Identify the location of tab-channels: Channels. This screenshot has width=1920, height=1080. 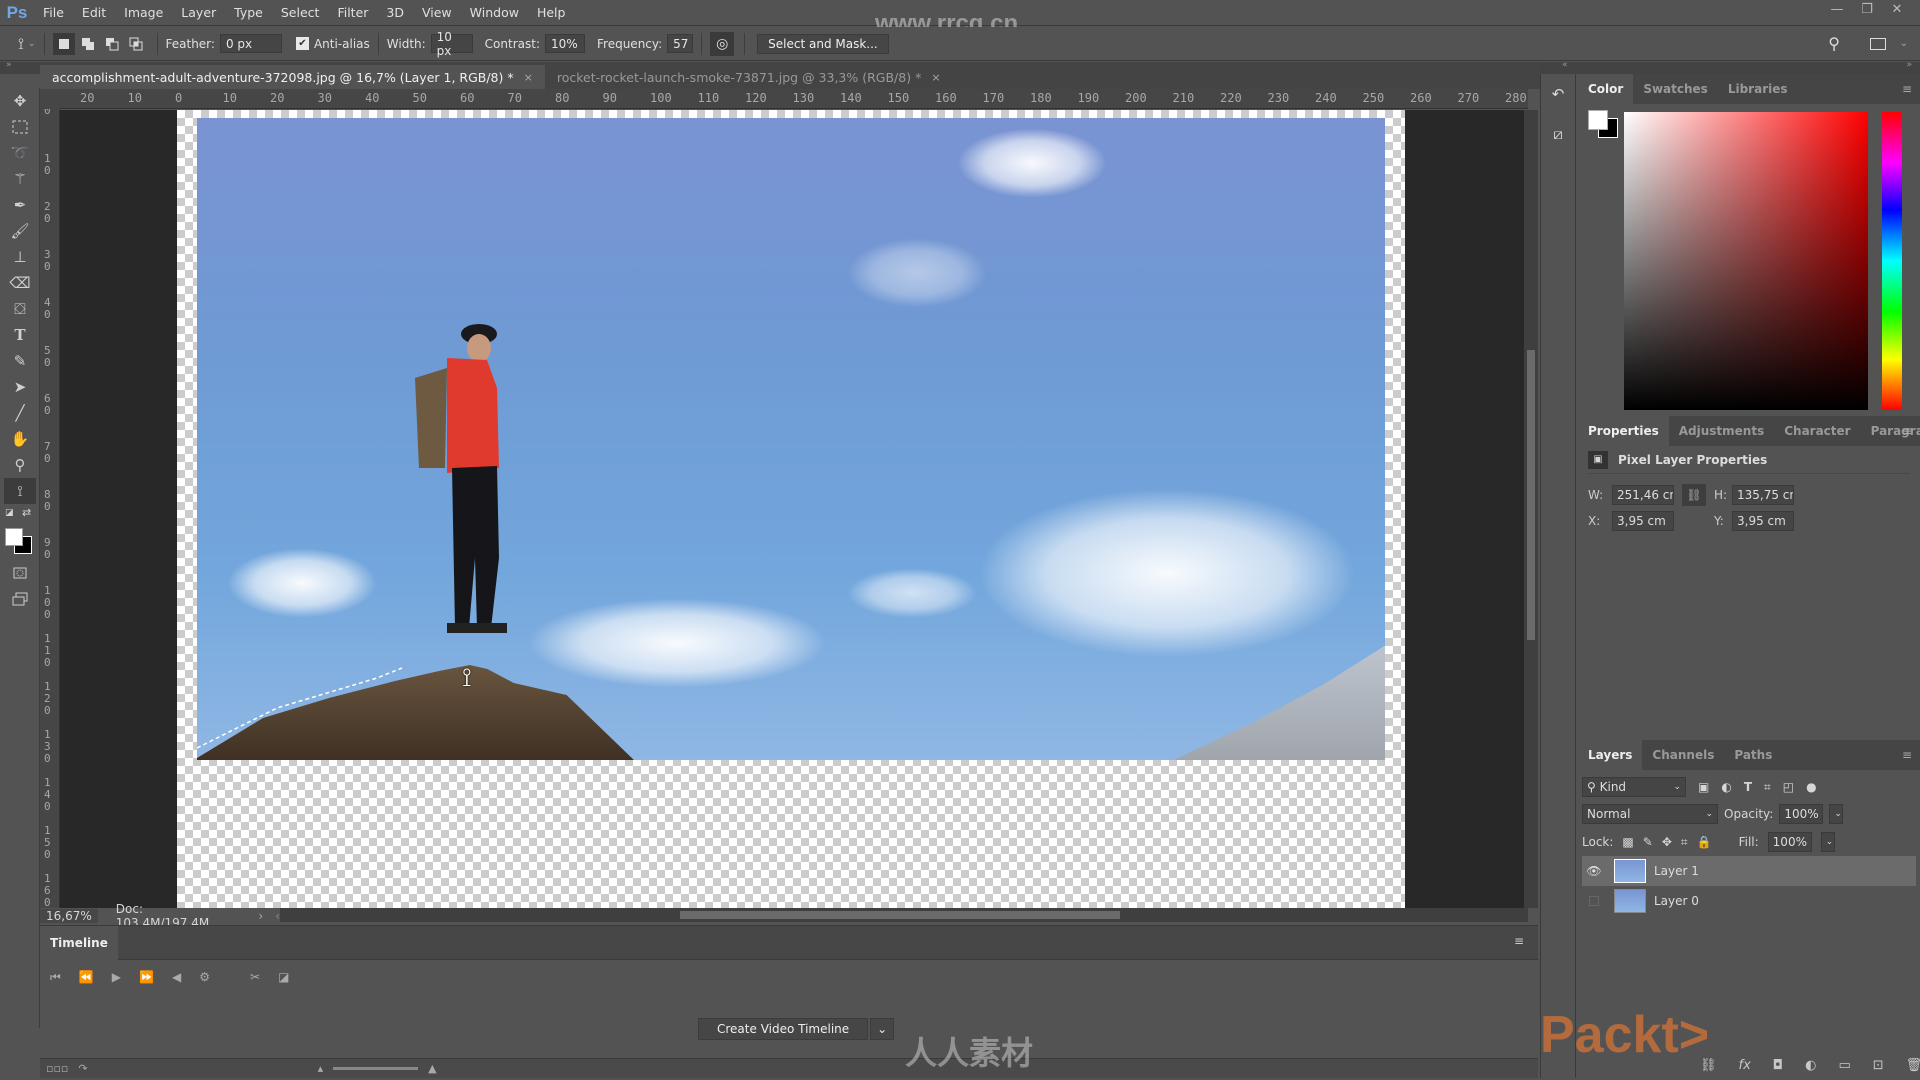
(1683, 755).